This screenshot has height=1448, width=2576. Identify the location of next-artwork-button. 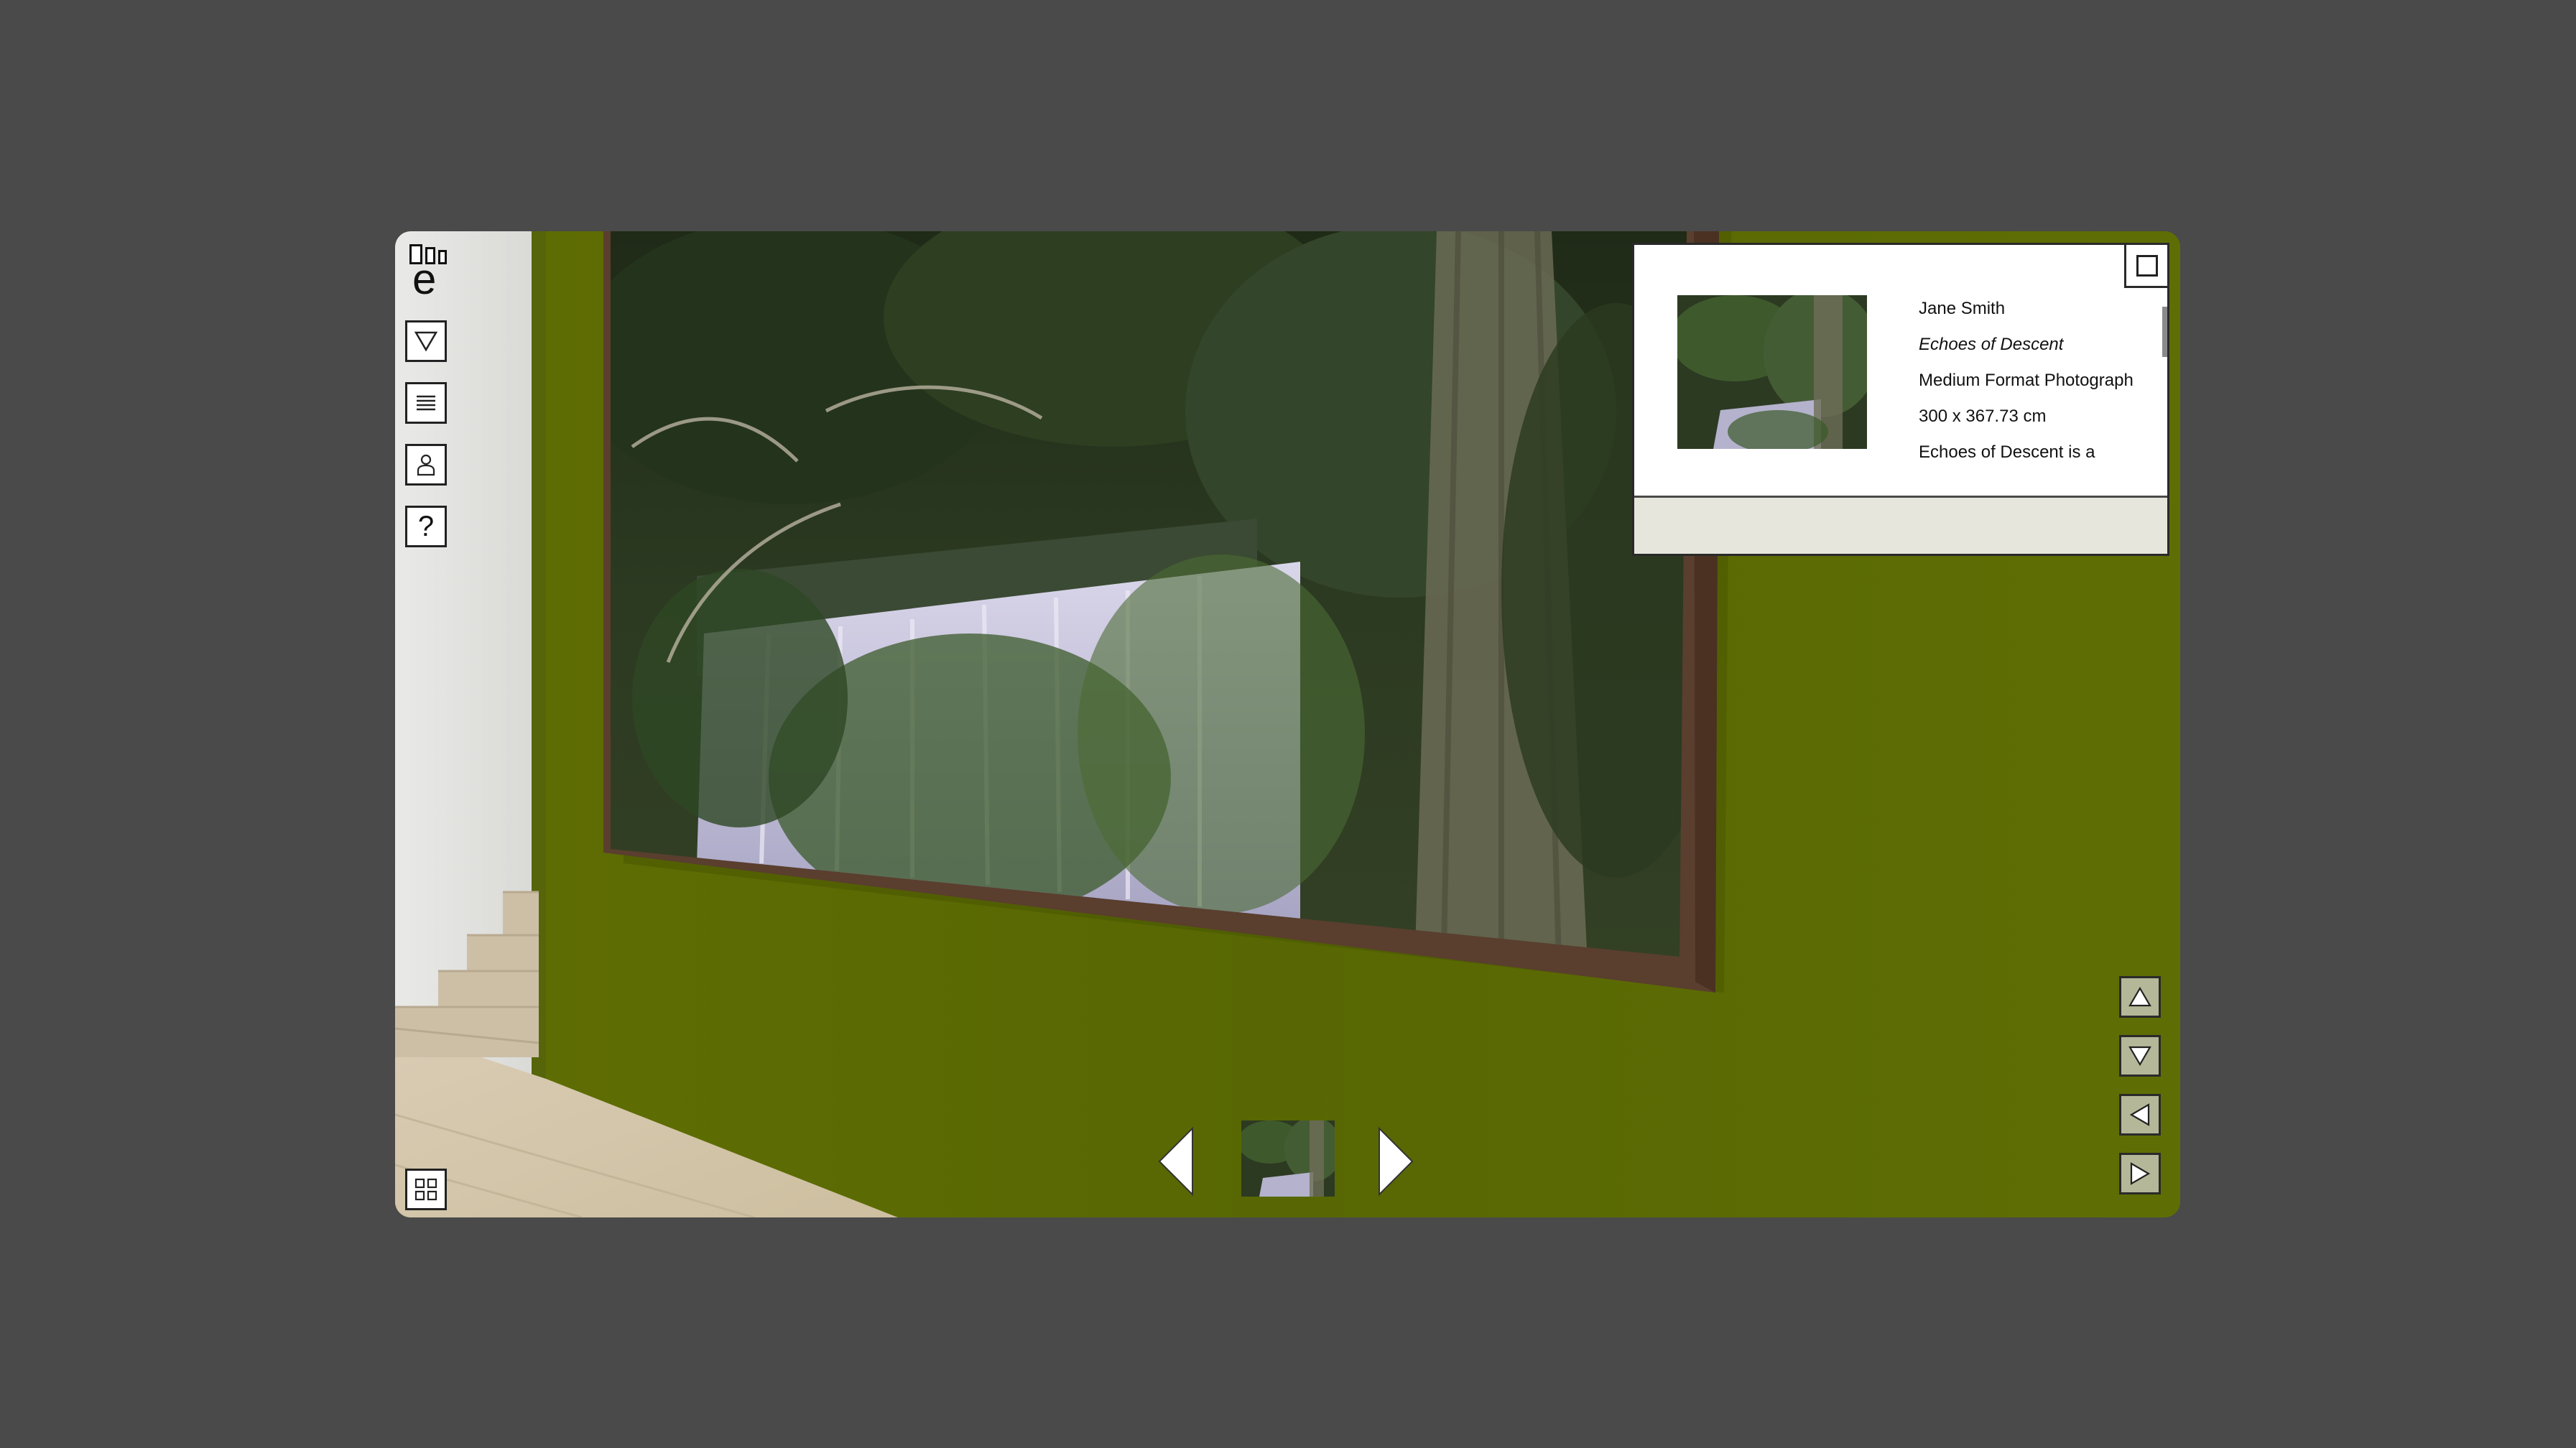
(1395, 1161).